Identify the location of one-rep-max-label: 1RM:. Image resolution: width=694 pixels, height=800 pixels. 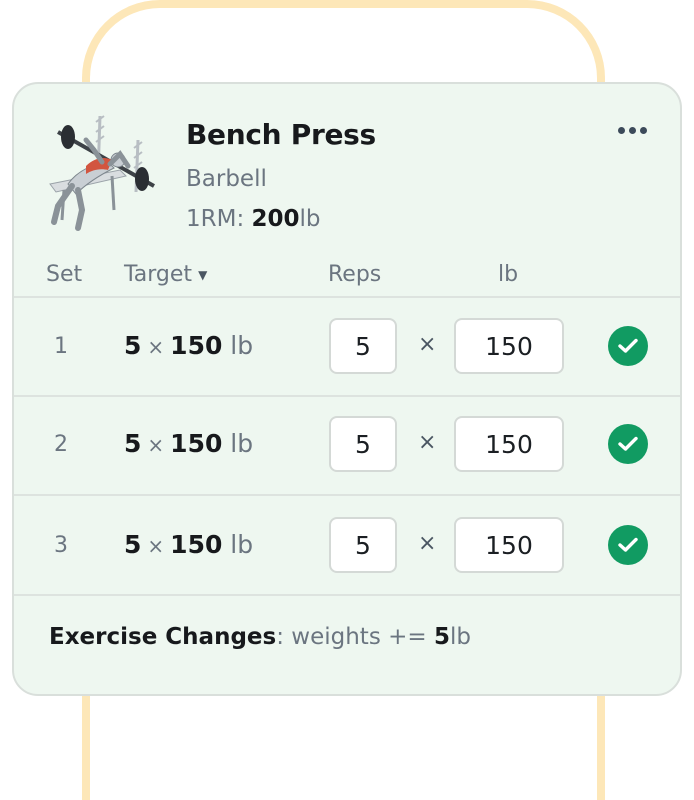
(219, 219).